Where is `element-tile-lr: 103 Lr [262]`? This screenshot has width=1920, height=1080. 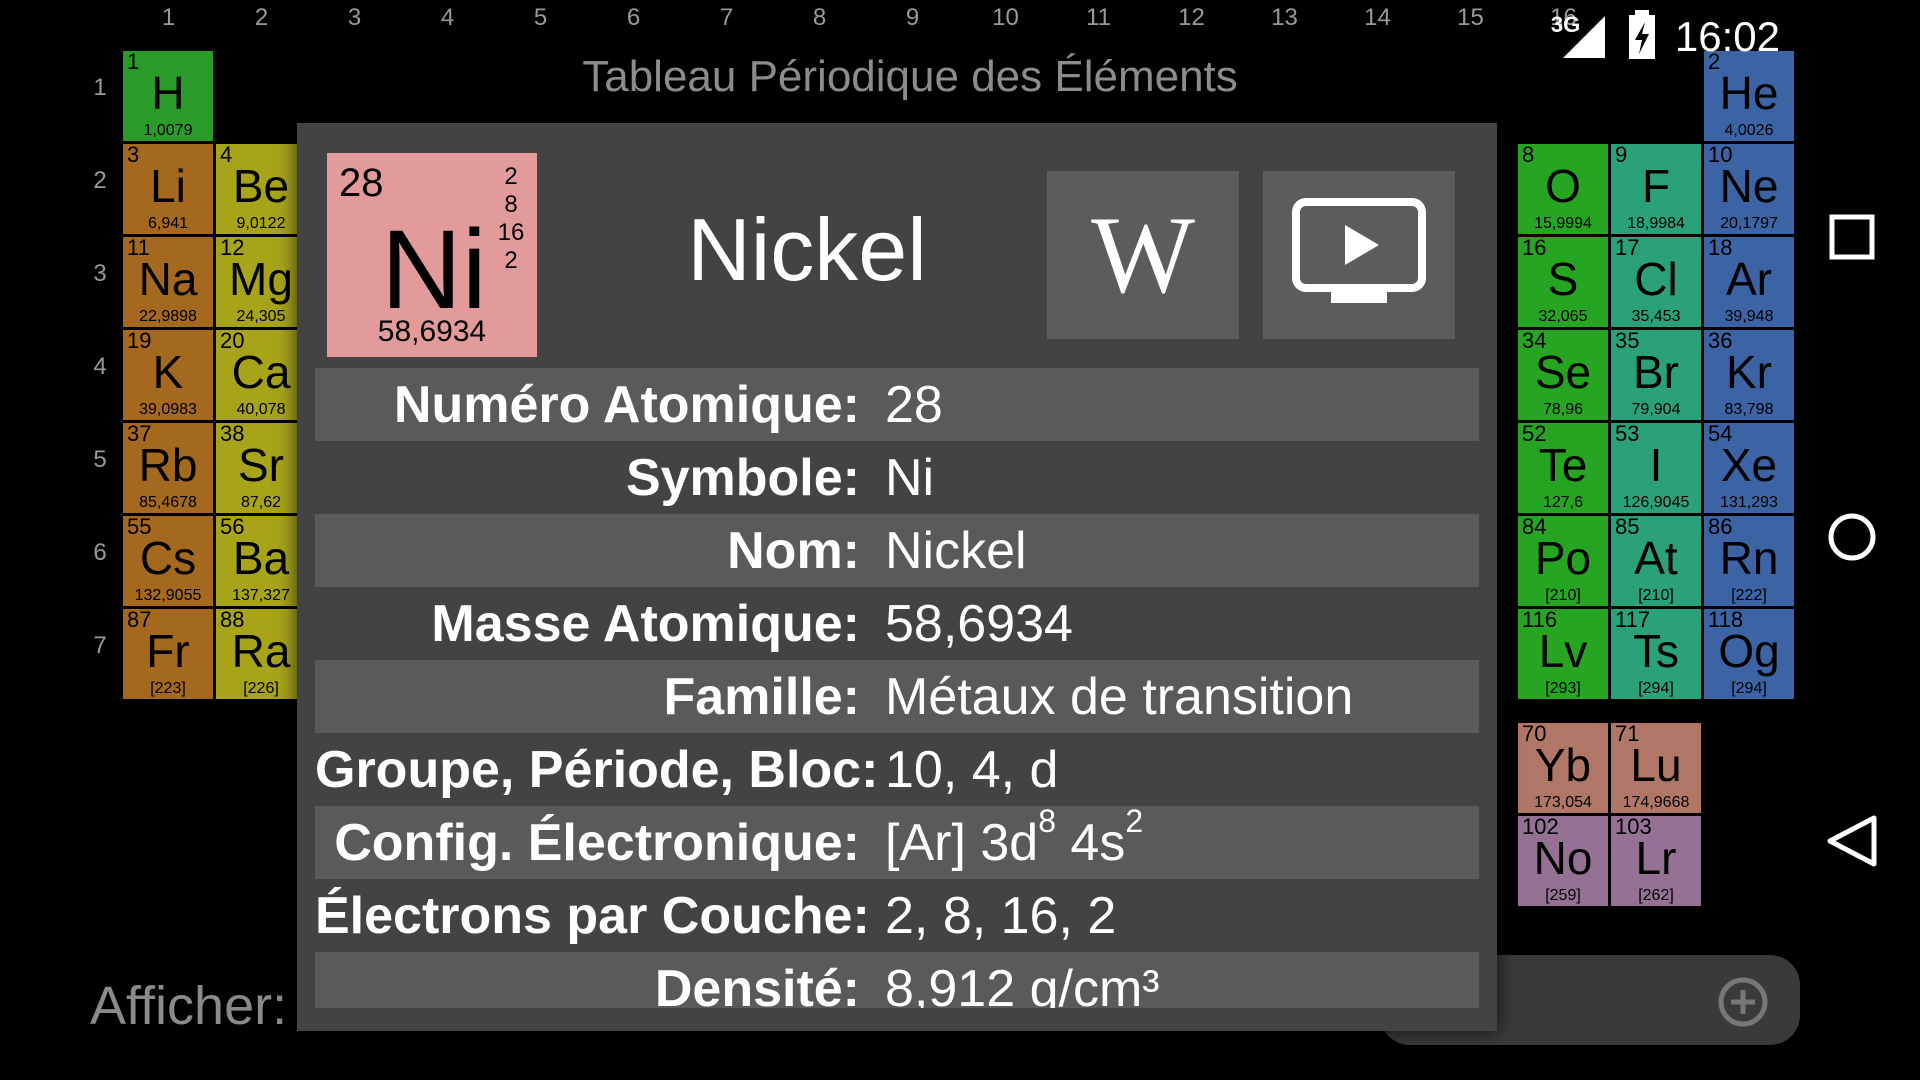
element-tile-lr: 103 Lr [262] is located at coordinates (1656, 861).